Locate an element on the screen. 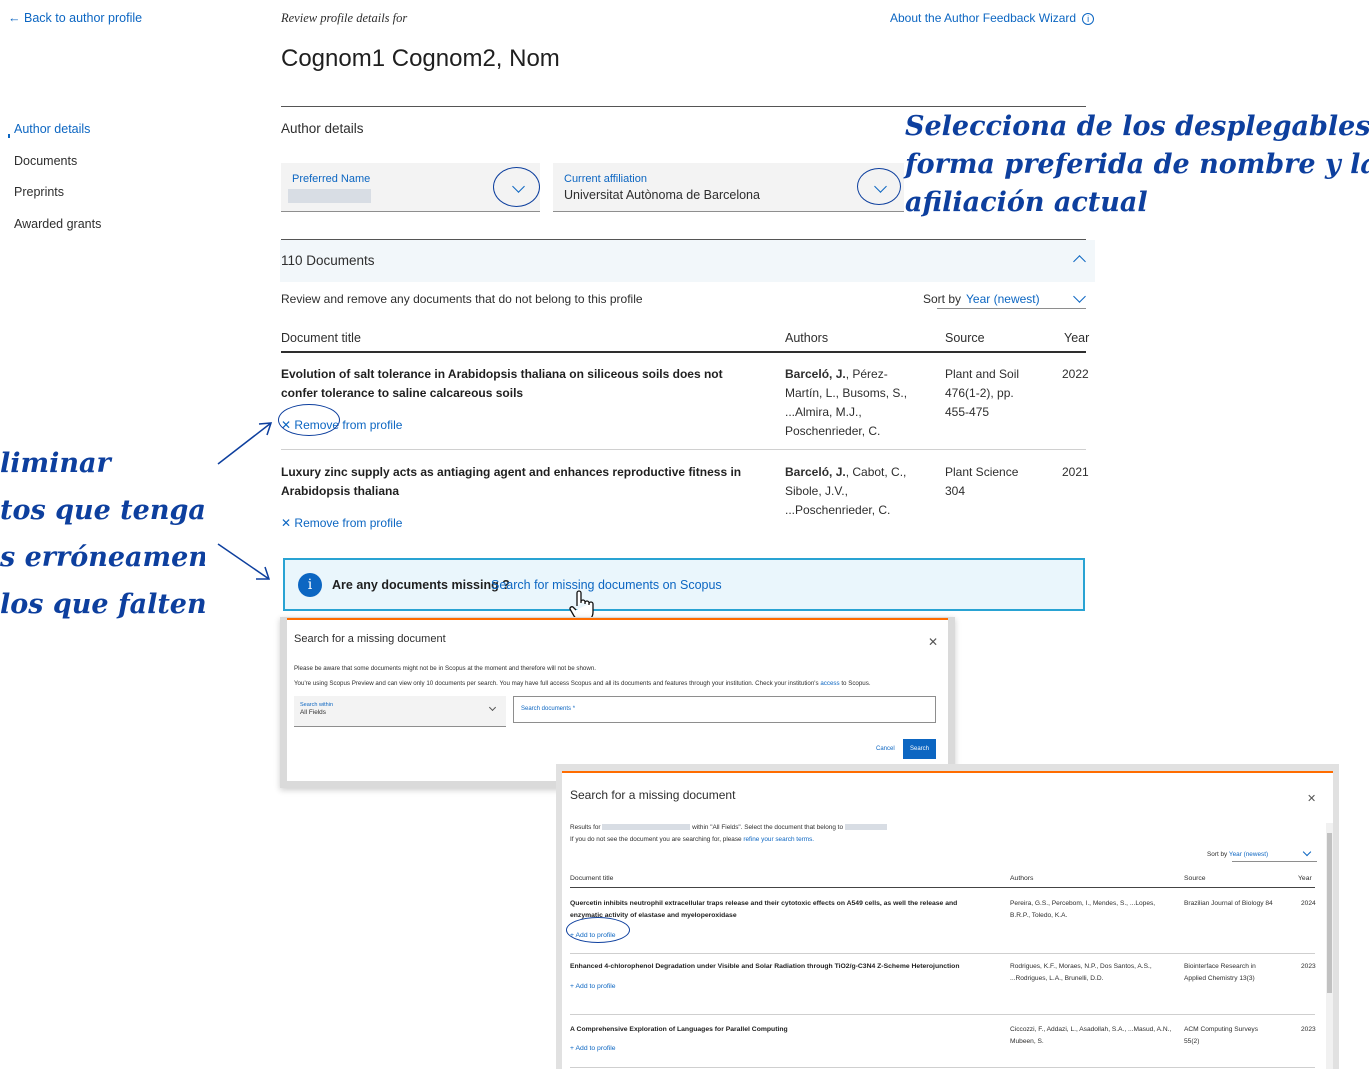  sidebar-item-documents: Documents is located at coordinates (57, 170).